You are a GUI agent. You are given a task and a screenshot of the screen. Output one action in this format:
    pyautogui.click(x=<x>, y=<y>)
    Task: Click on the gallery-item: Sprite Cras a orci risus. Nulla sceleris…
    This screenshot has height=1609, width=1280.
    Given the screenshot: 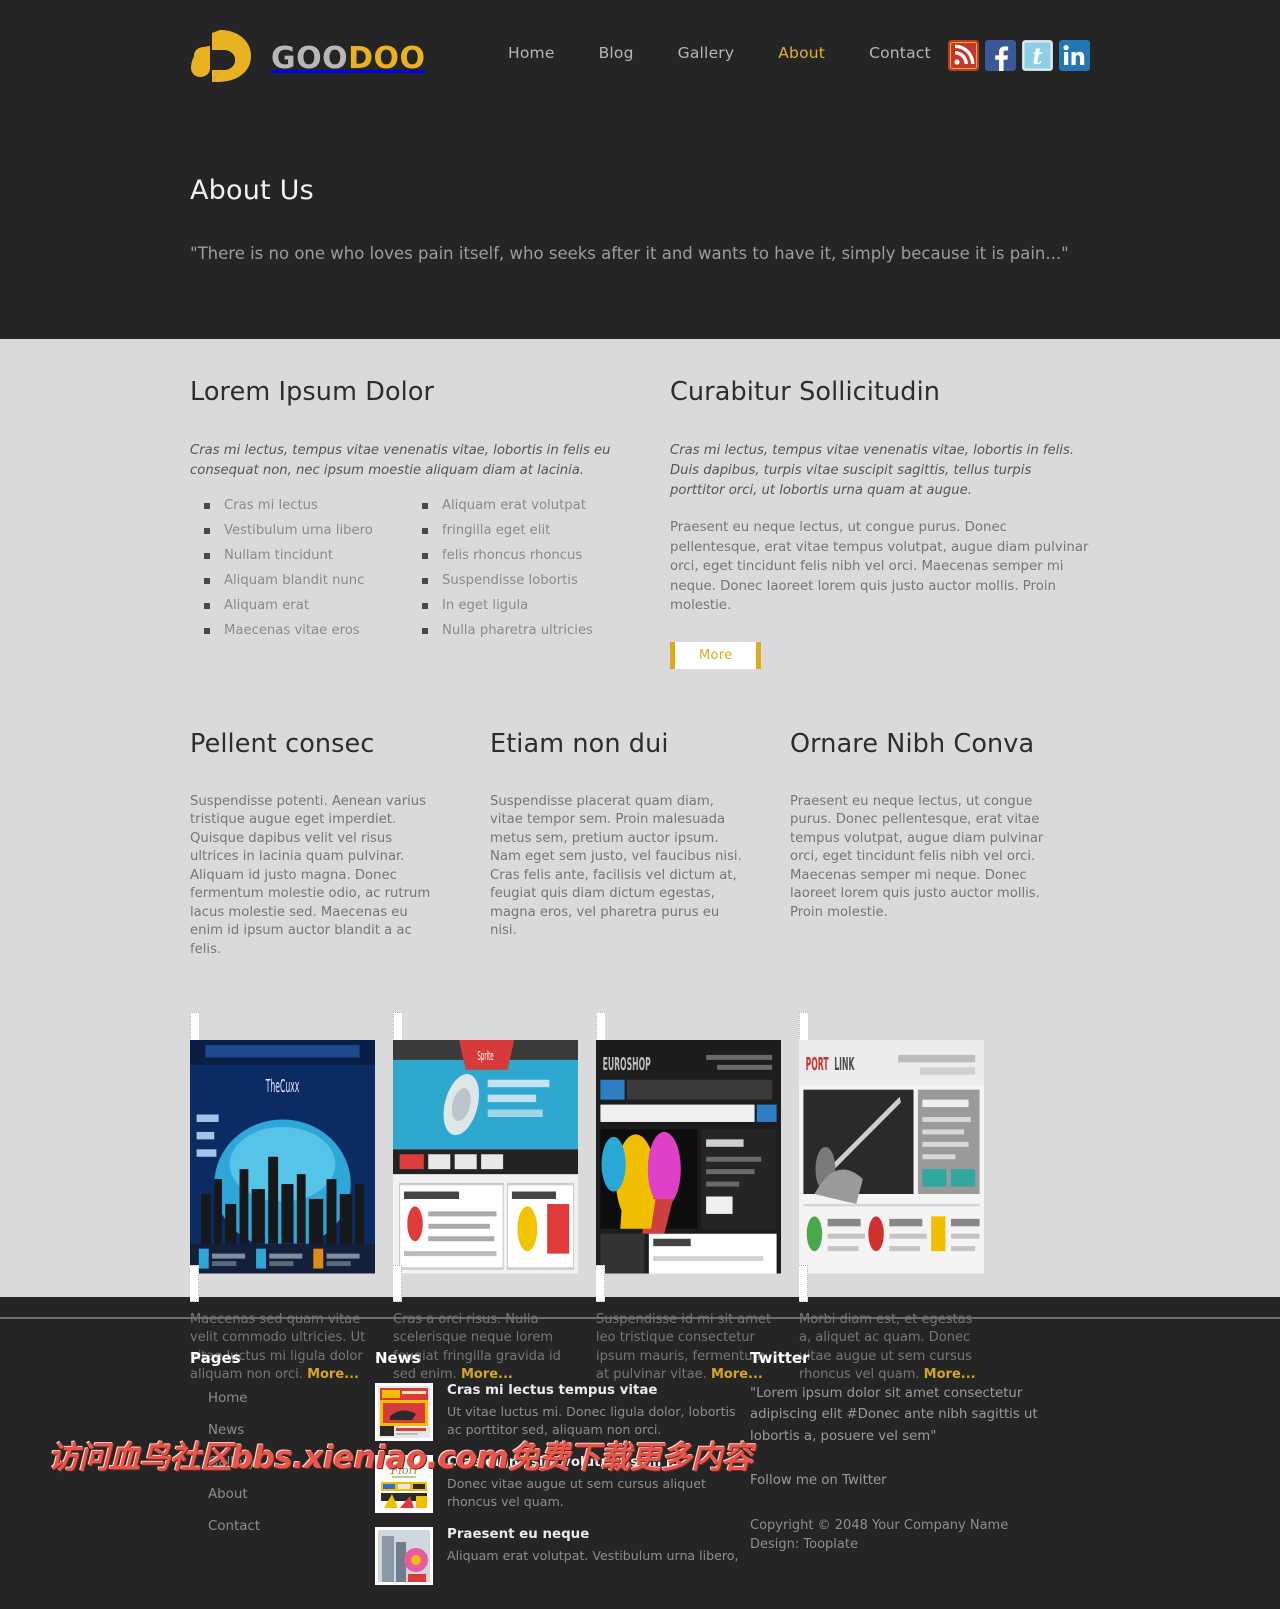 What is the action you would take?
    pyautogui.click(x=485, y=1197)
    